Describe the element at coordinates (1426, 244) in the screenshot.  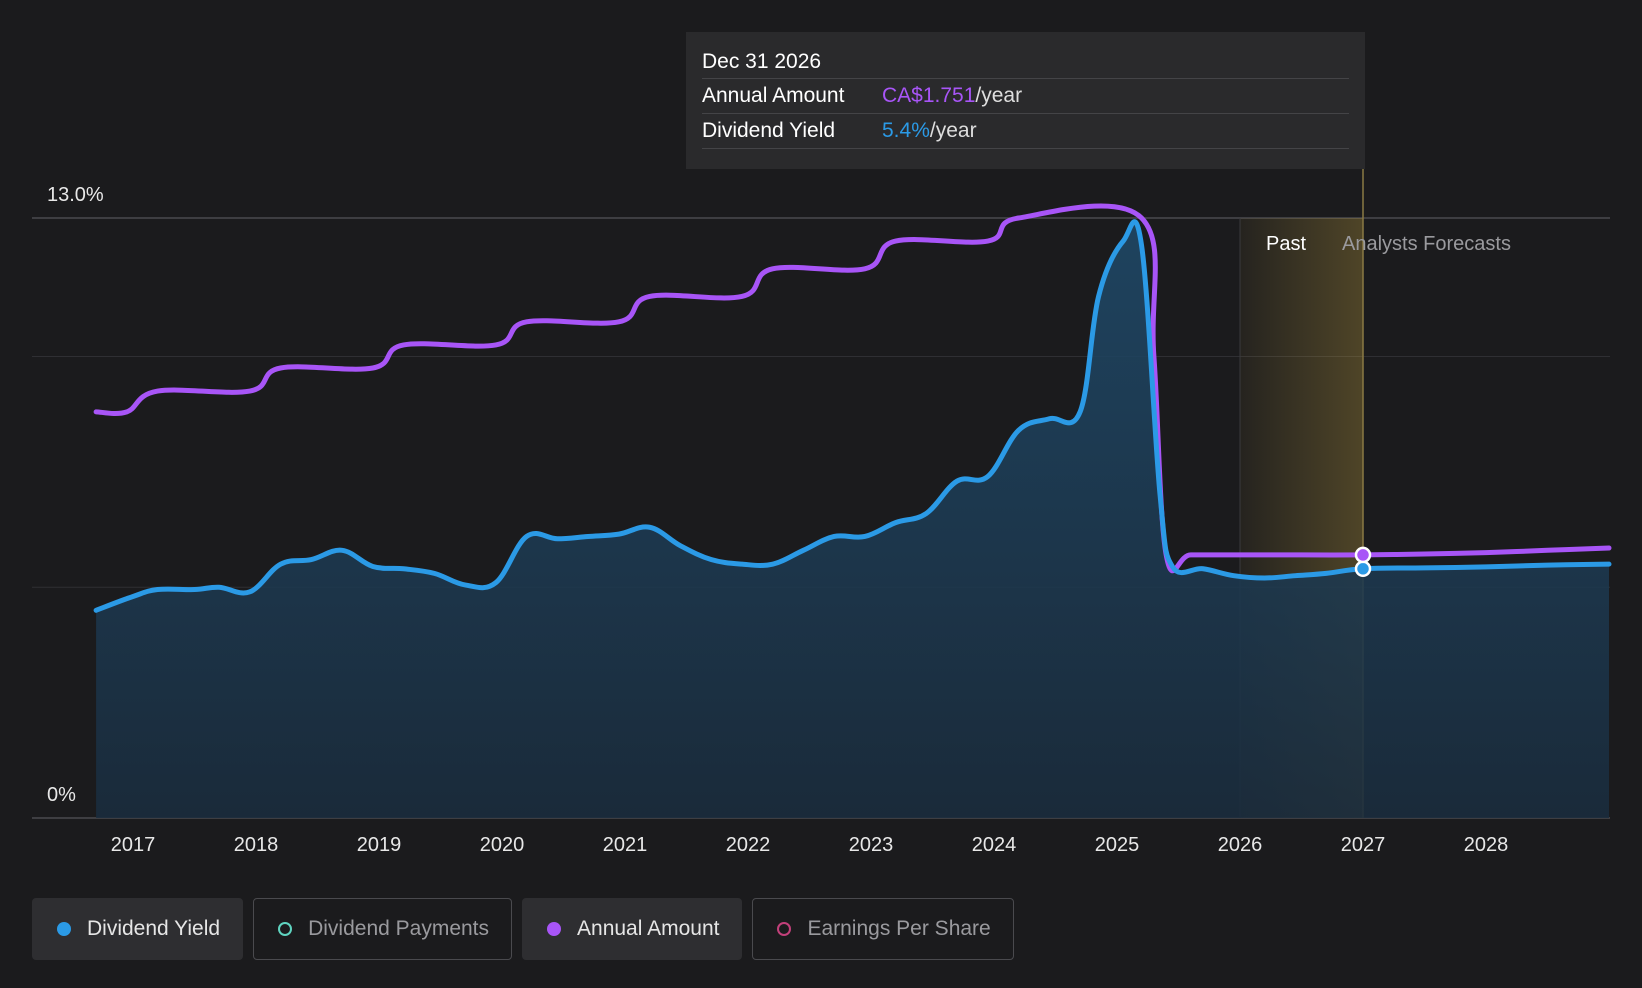
I see `forecast-label: Analysts Forecasts` at that location.